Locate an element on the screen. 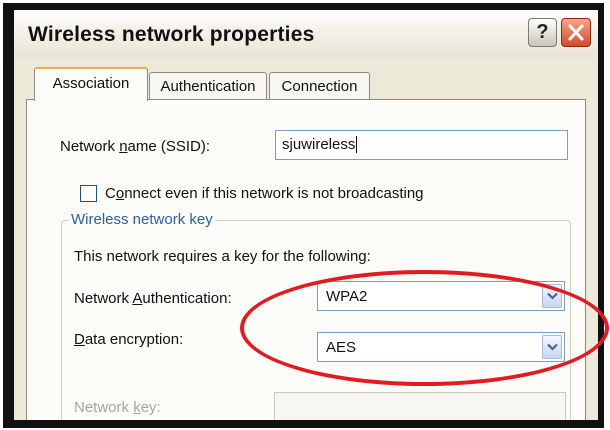 The image size is (610, 430). data-encryption-label: Data encryption: is located at coordinates (129, 339).